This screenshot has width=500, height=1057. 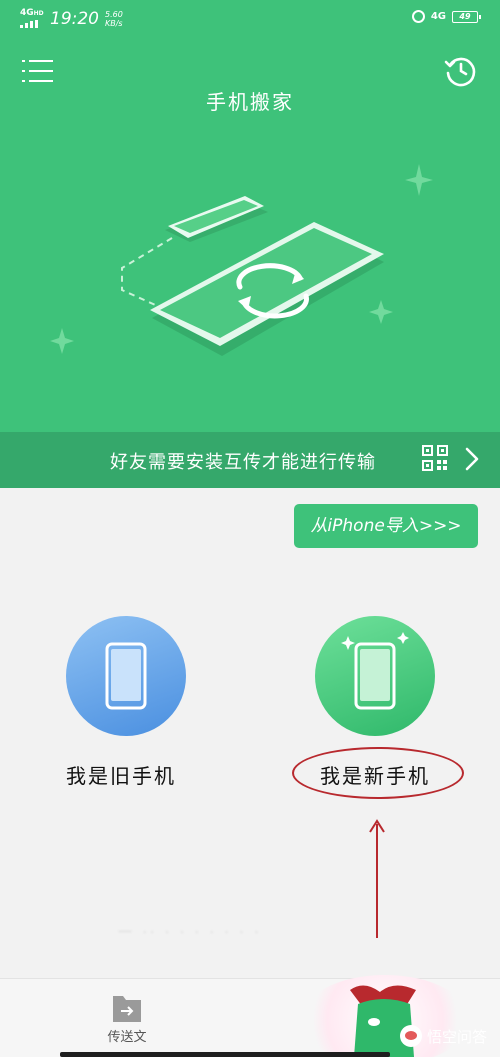 What do you see at coordinates (225, 1054) in the screenshot?
I see `home-indicator` at bounding box center [225, 1054].